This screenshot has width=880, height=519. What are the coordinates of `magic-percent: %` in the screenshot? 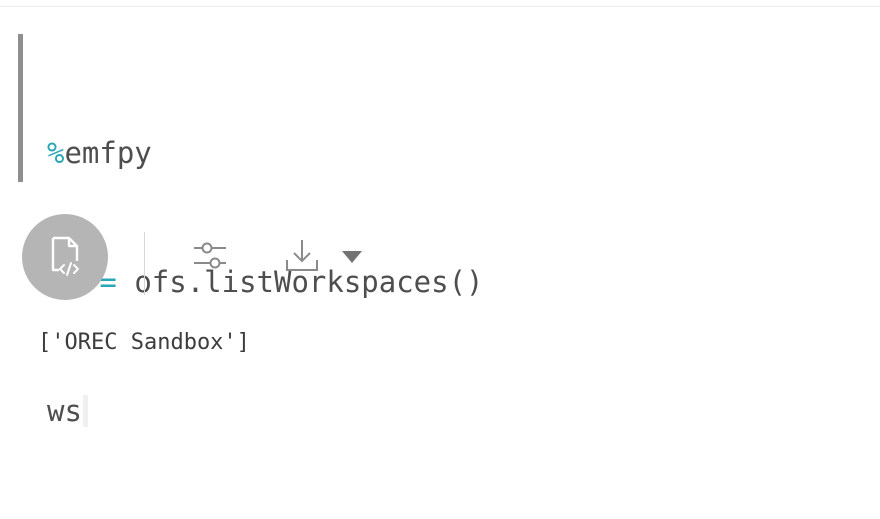 It's located at (56, 153).